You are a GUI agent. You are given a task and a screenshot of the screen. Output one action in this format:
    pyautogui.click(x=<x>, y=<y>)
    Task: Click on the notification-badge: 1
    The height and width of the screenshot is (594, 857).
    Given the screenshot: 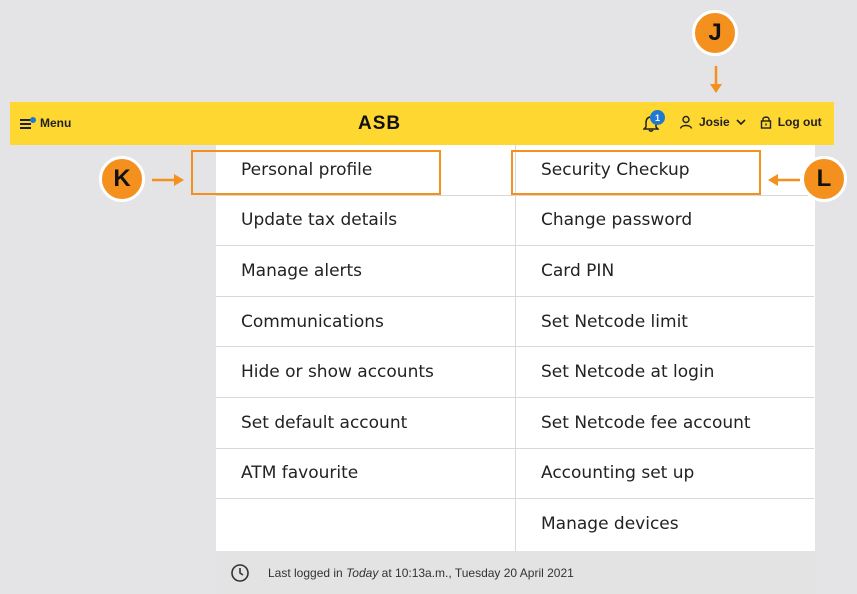 What is the action you would take?
    pyautogui.click(x=657, y=117)
    